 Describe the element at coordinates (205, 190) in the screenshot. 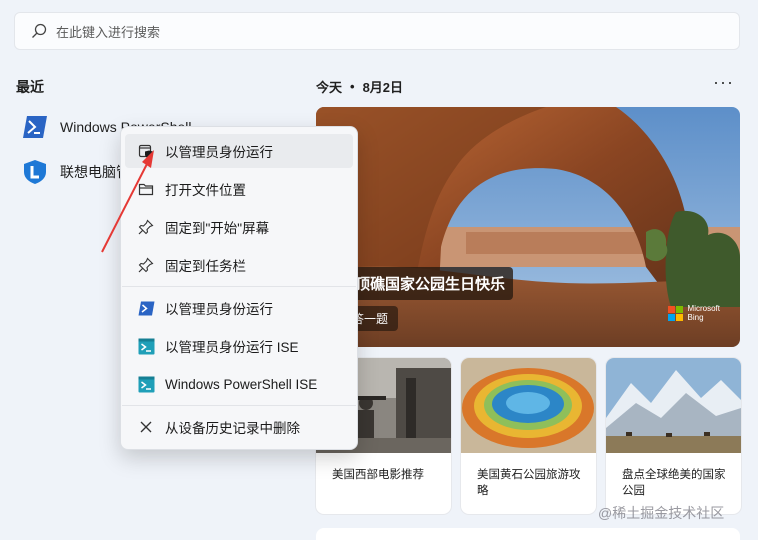

I see `menu-item-label: 打开文件位置` at that location.